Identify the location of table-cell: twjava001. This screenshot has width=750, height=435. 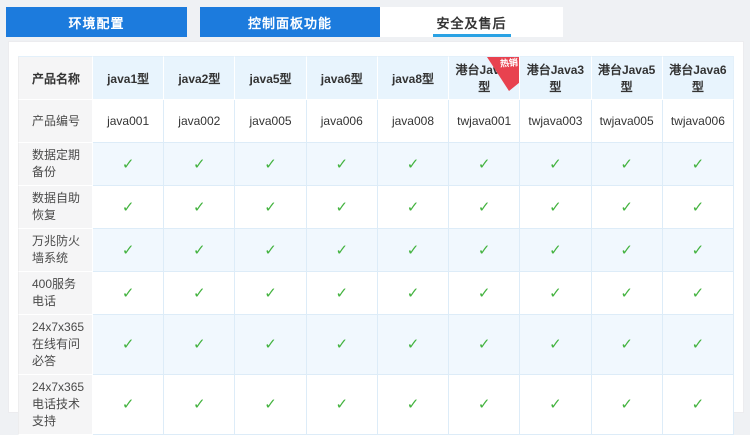
(485, 121).